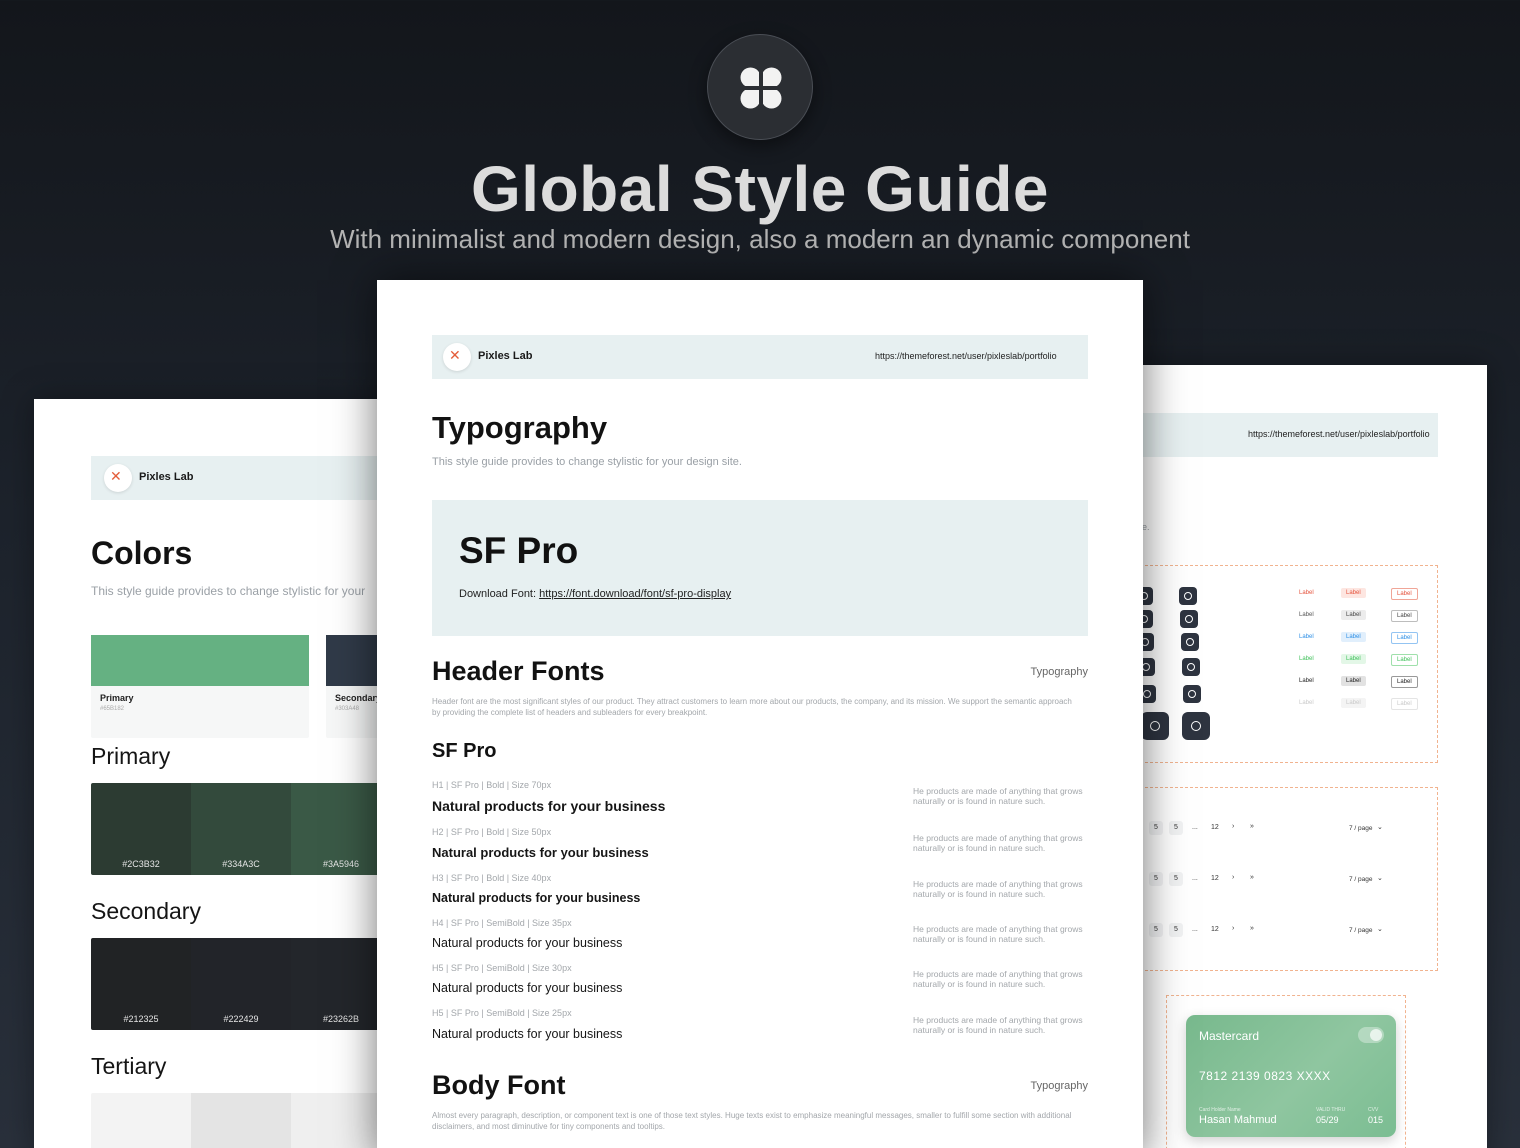 The height and width of the screenshot is (1148, 1520). I want to click on card-number: 7812 2139 0823 XXXX, so click(1265, 1076).